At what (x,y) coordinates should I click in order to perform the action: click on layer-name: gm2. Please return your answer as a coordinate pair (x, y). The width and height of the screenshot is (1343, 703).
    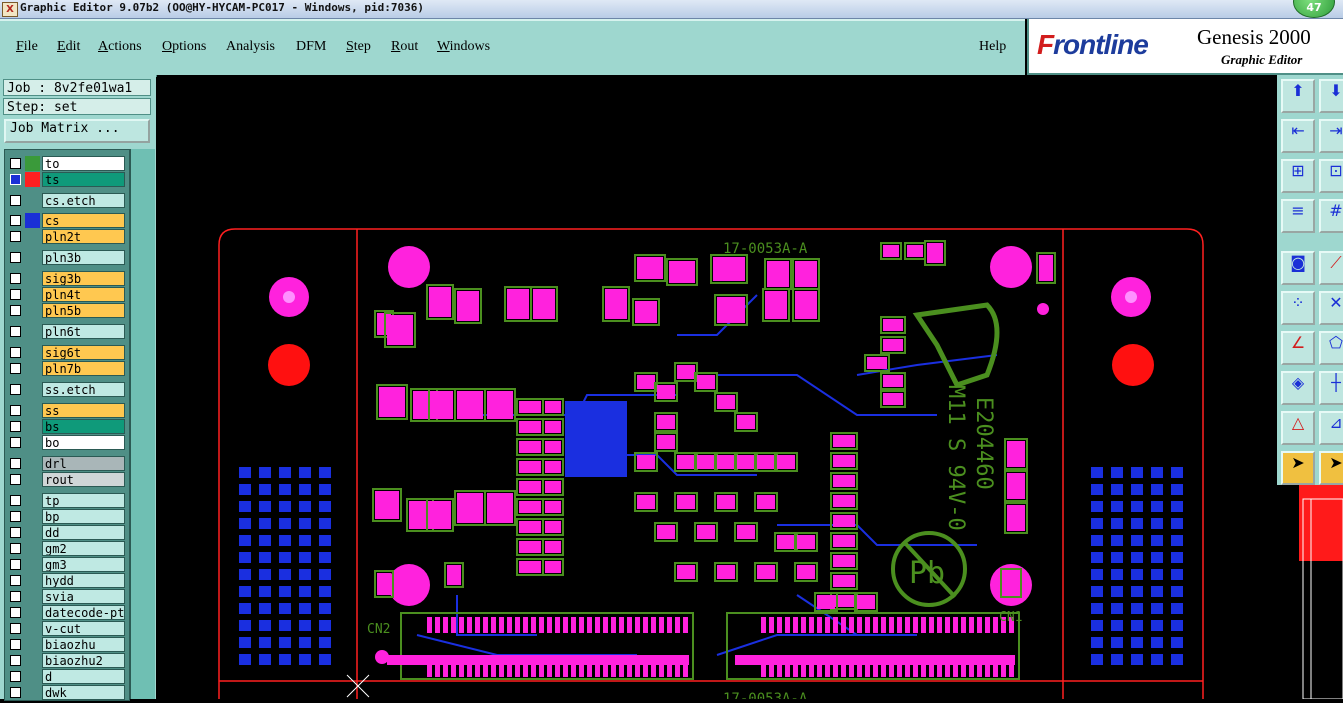
    Looking at the image, I should click on (83, 548).